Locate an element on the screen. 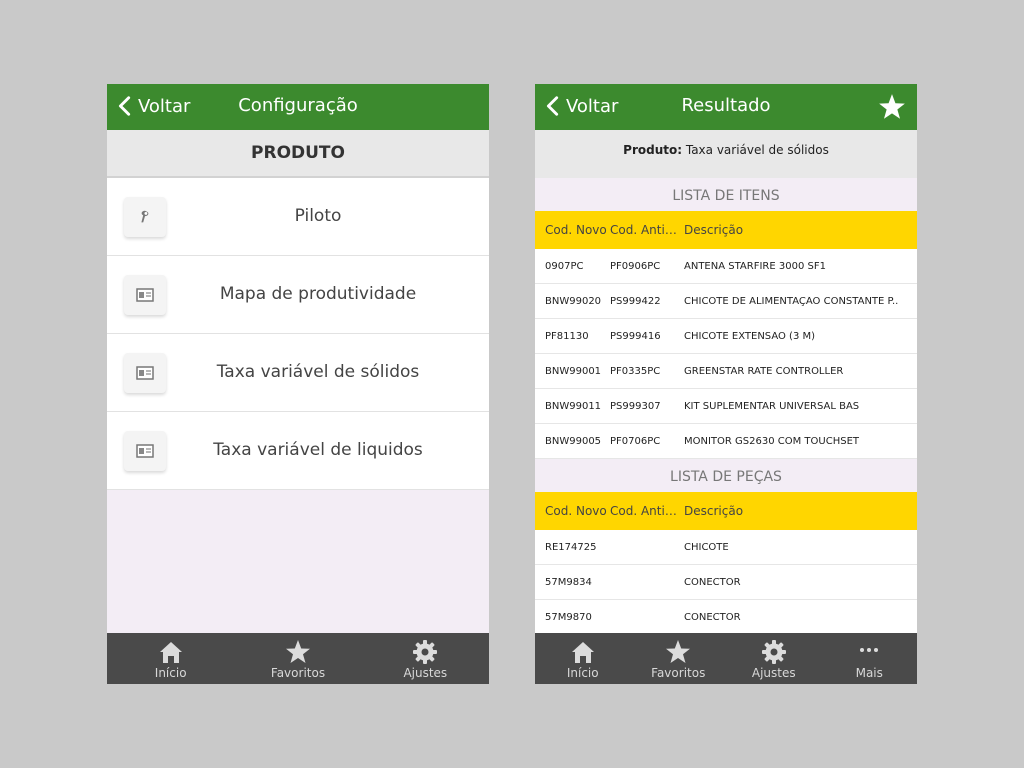 The height and width of the screenshot is (768, 1024). tab-label: Mais is located at coordinates (869, 673).